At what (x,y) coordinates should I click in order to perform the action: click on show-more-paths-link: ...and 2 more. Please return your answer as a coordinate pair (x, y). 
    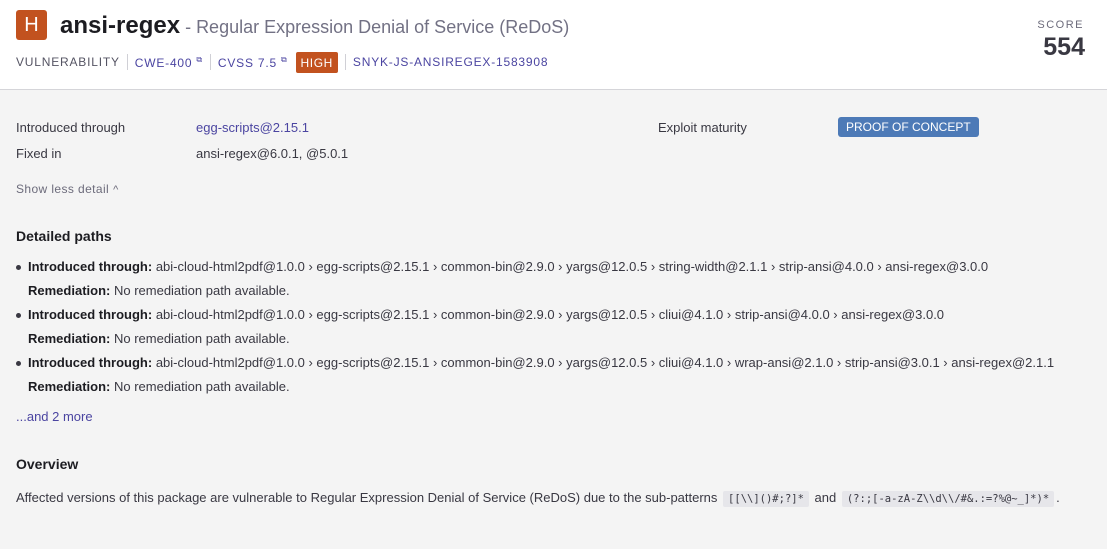
    Looking at the image, I should click on (54, 416).